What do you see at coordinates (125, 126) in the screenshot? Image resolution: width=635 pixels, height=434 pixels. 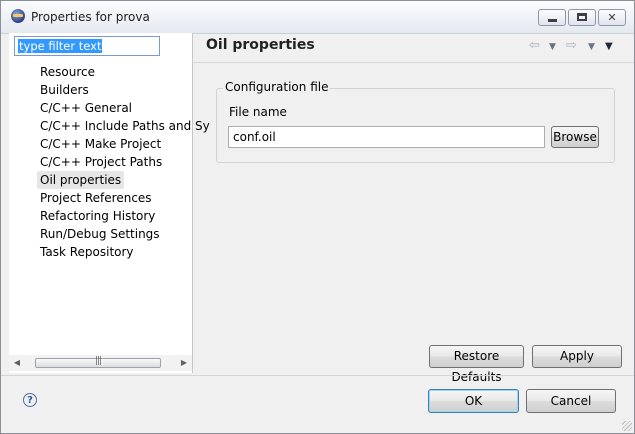 I see `tree-item-cpp-include-paths: C/C++ Include Paths and Sy` at bounding box center [125, 126].